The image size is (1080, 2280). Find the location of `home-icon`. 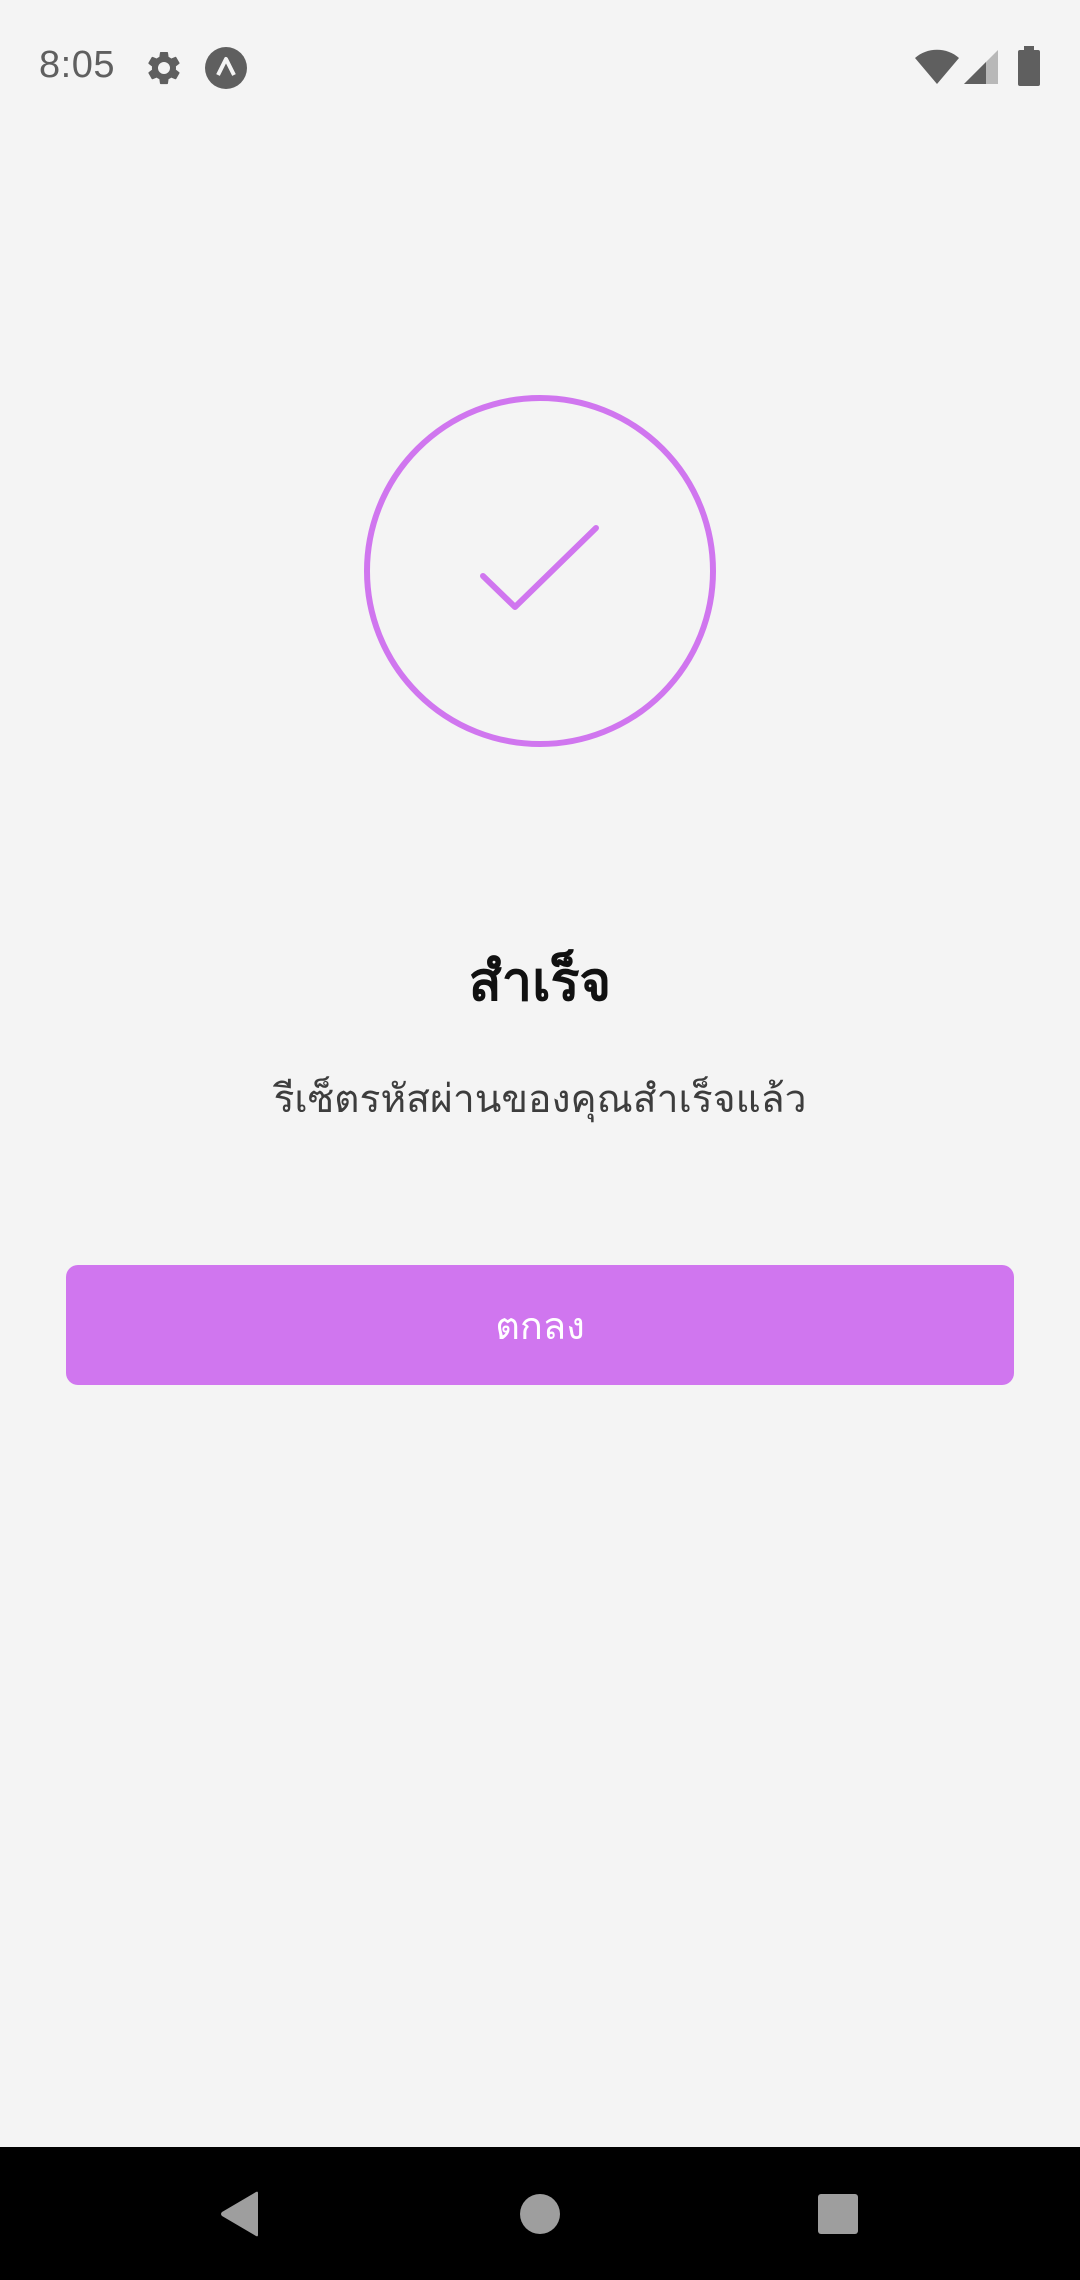

home-icon is located at coordinates (540, 2213).